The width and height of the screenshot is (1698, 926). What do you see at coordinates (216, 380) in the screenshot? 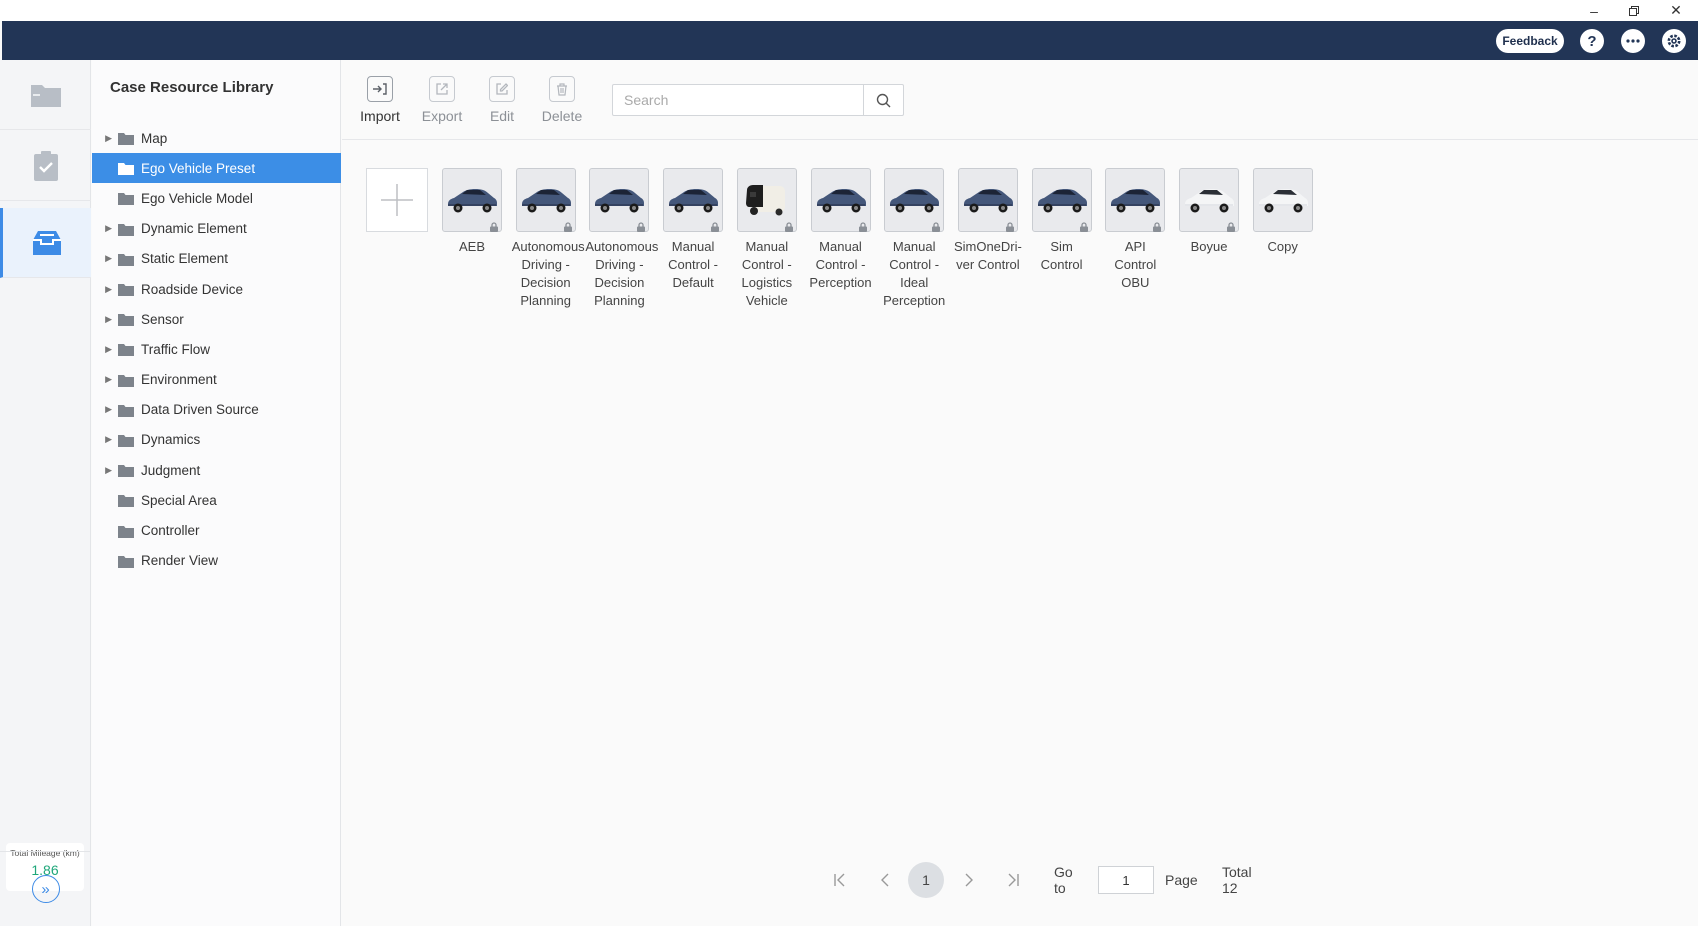
I see `tree-item: ▶ Environment` at bounding box center [216, 380].